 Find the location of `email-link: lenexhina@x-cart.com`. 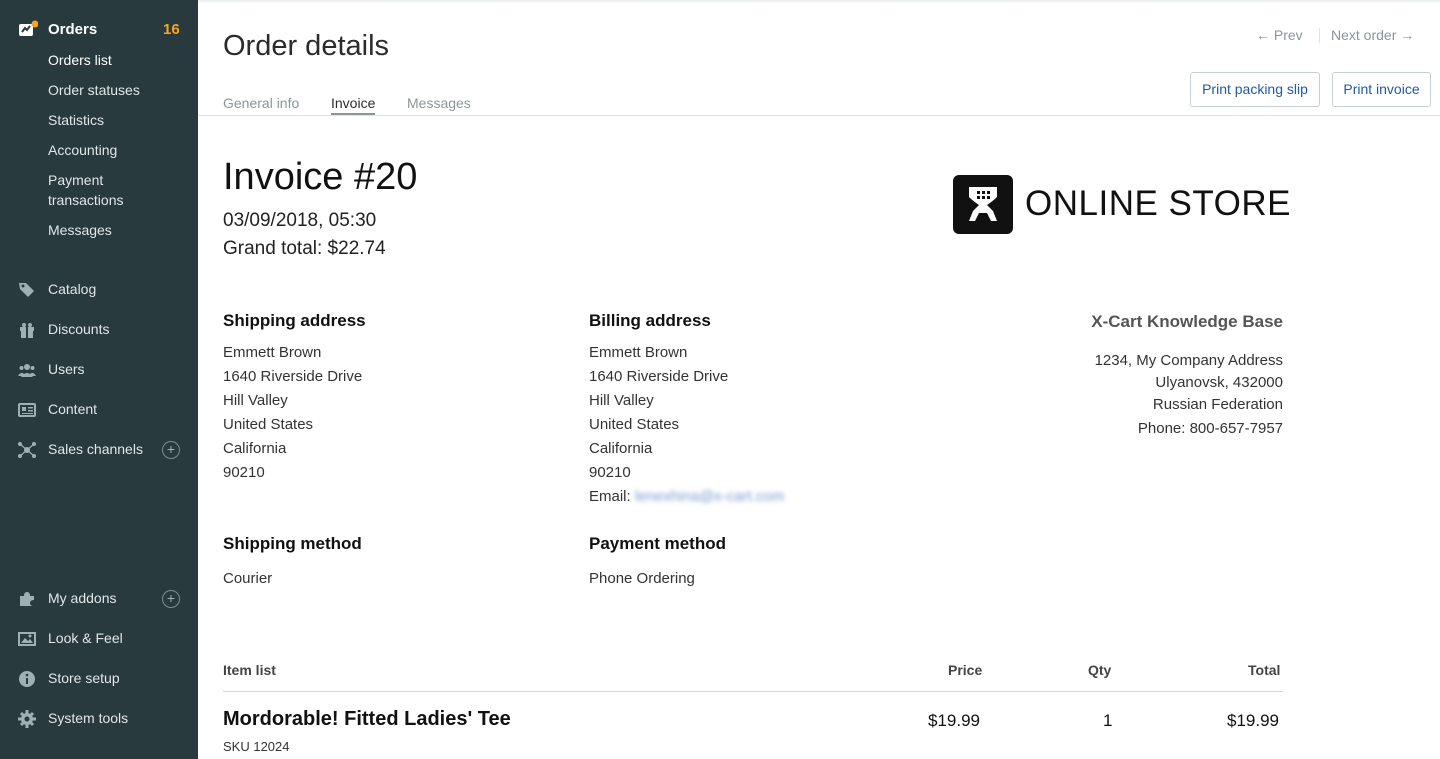

email-link: lenexhina@x-cart.com is located at coordinates (709, 497).